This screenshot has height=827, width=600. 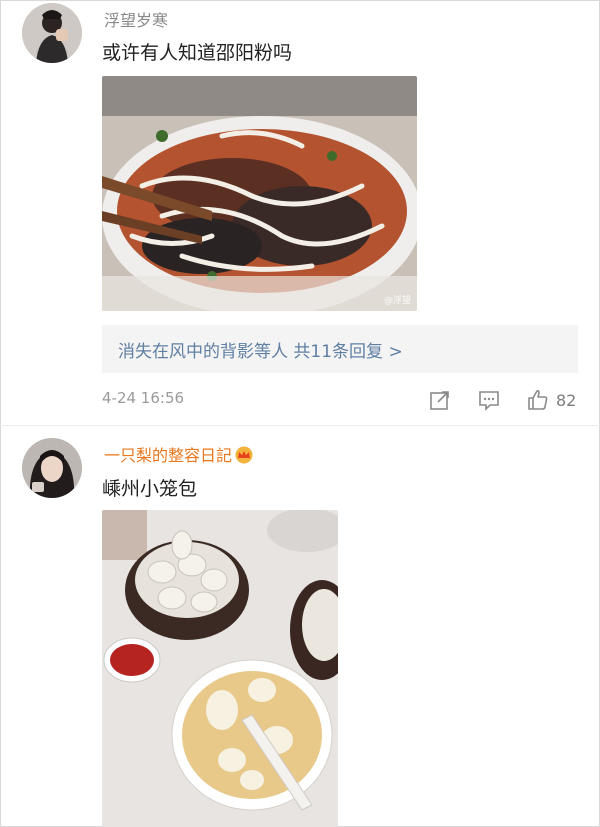 I want to click on replies-link: 消失在风中的背影等人 共11条回复 >, so click(x=340, y=349).